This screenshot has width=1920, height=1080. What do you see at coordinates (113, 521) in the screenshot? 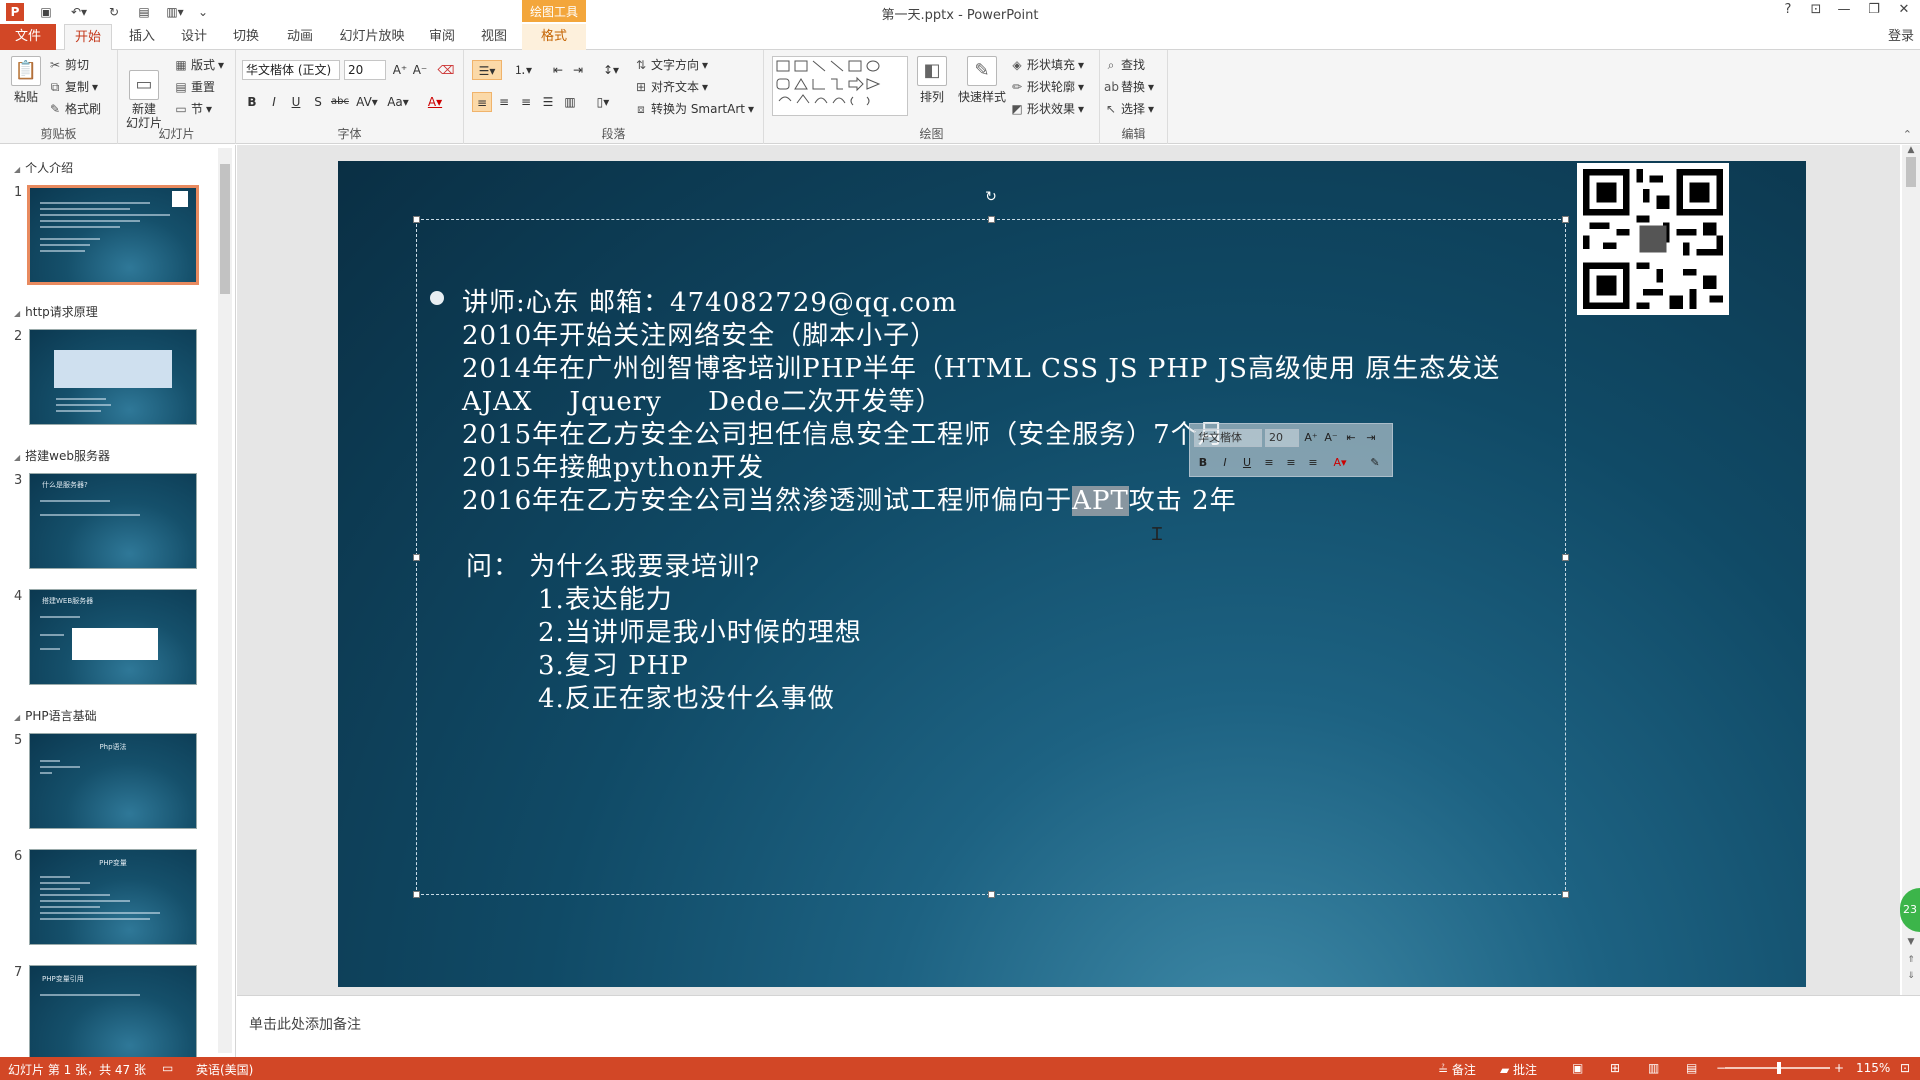
I see `slide-thumbnail-3: 什么是服务器?` at bounding box center [113, 521].